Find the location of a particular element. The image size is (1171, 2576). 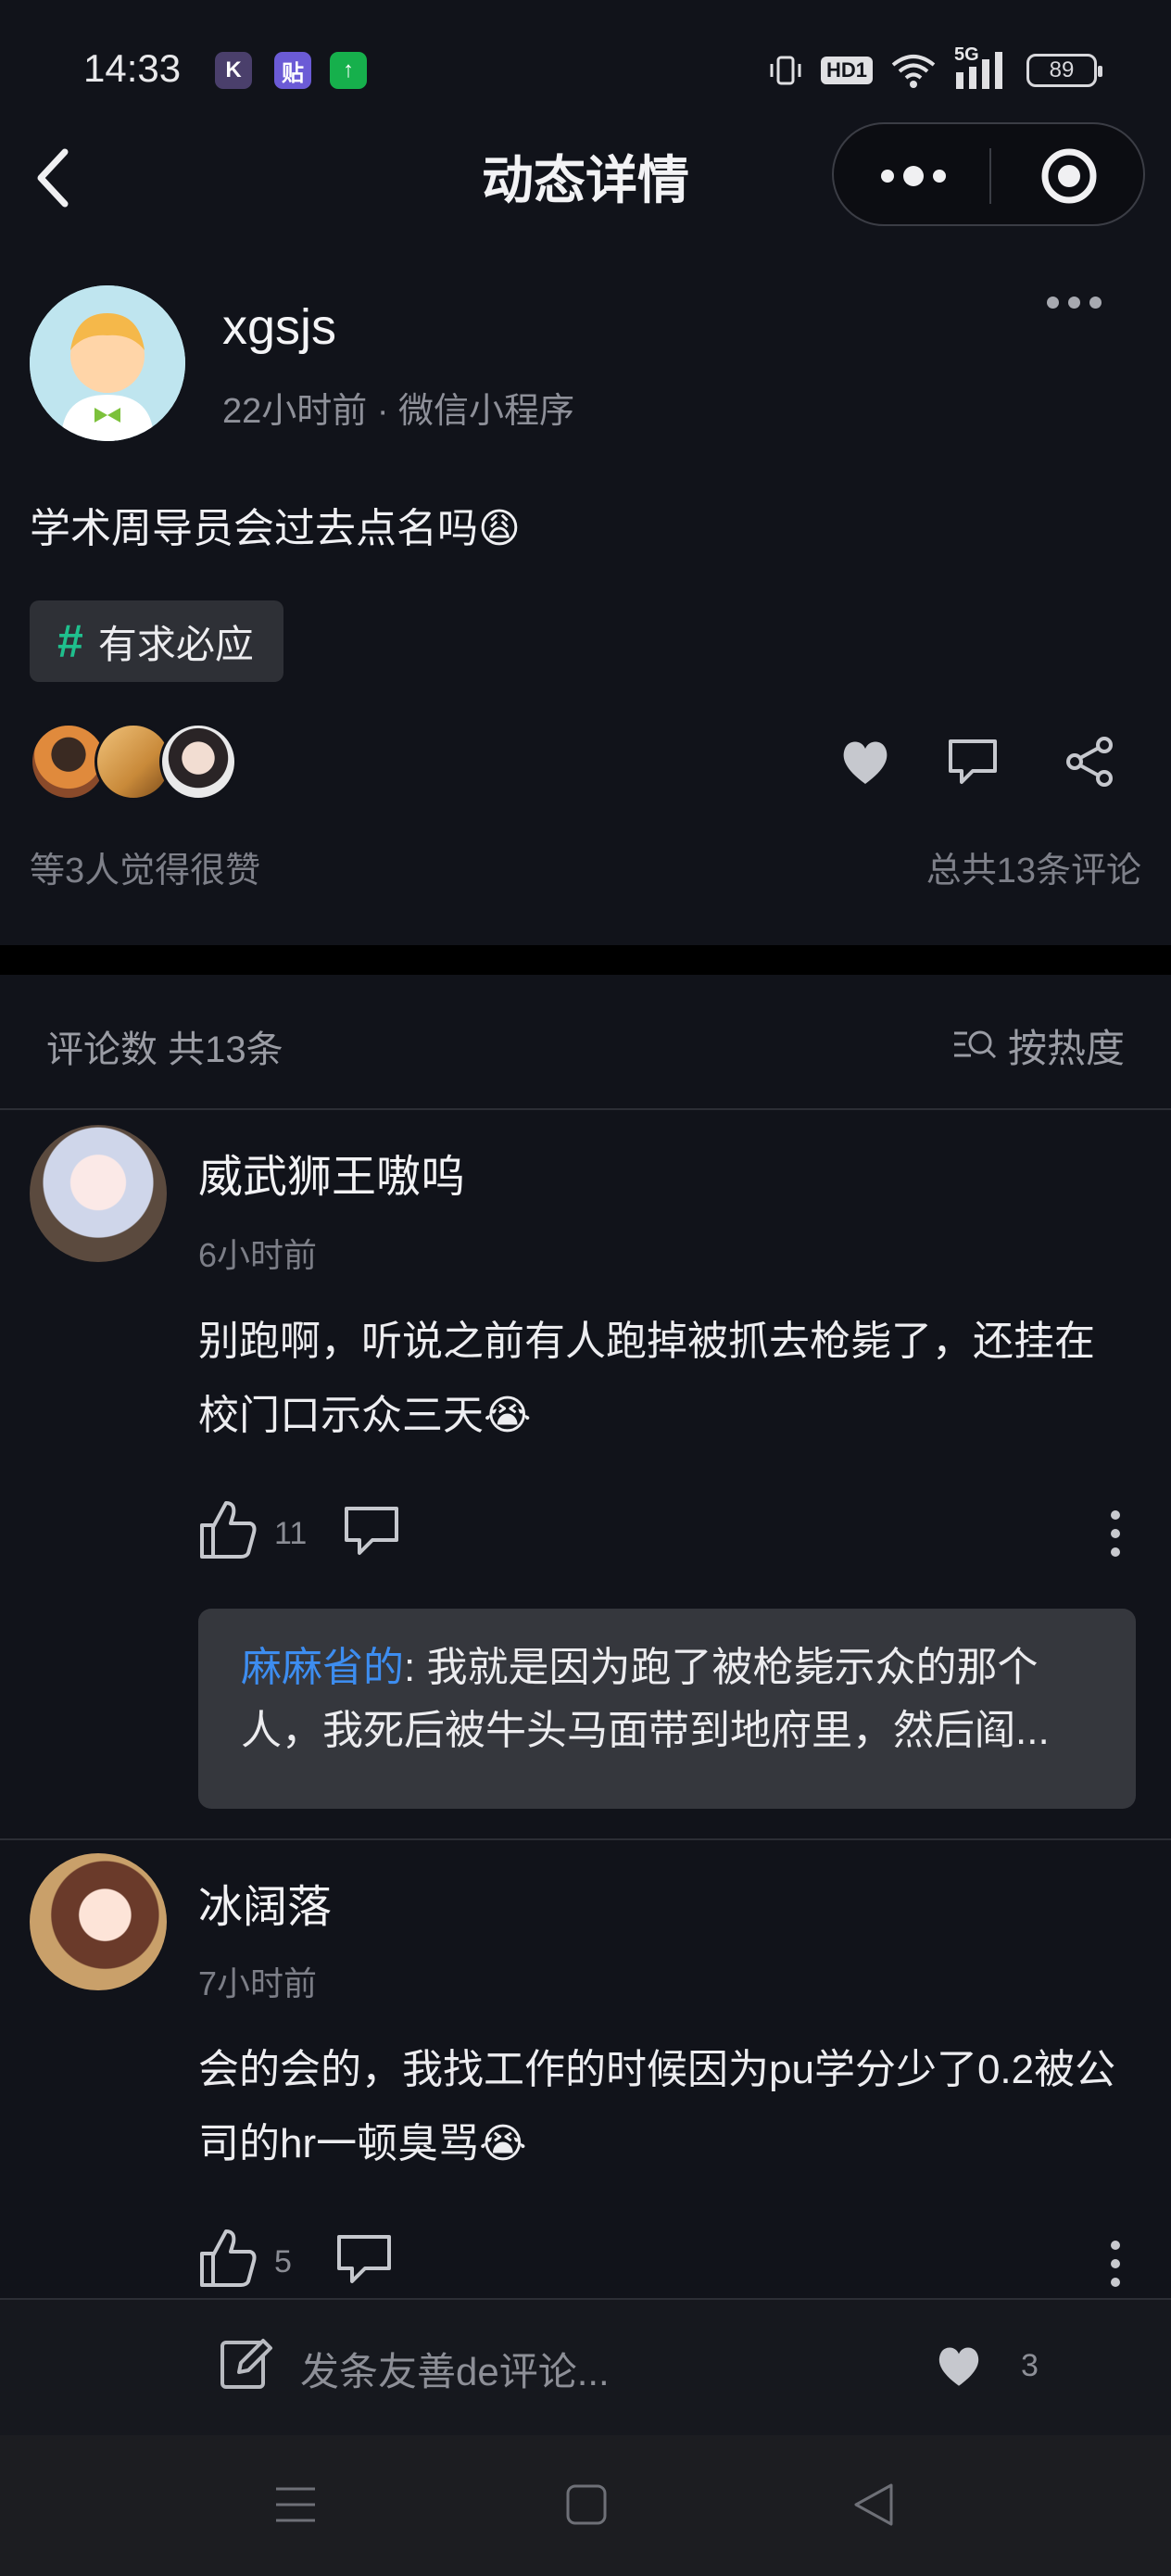

tieba-app-icon: 贴 is located at coordinates (293, 70).